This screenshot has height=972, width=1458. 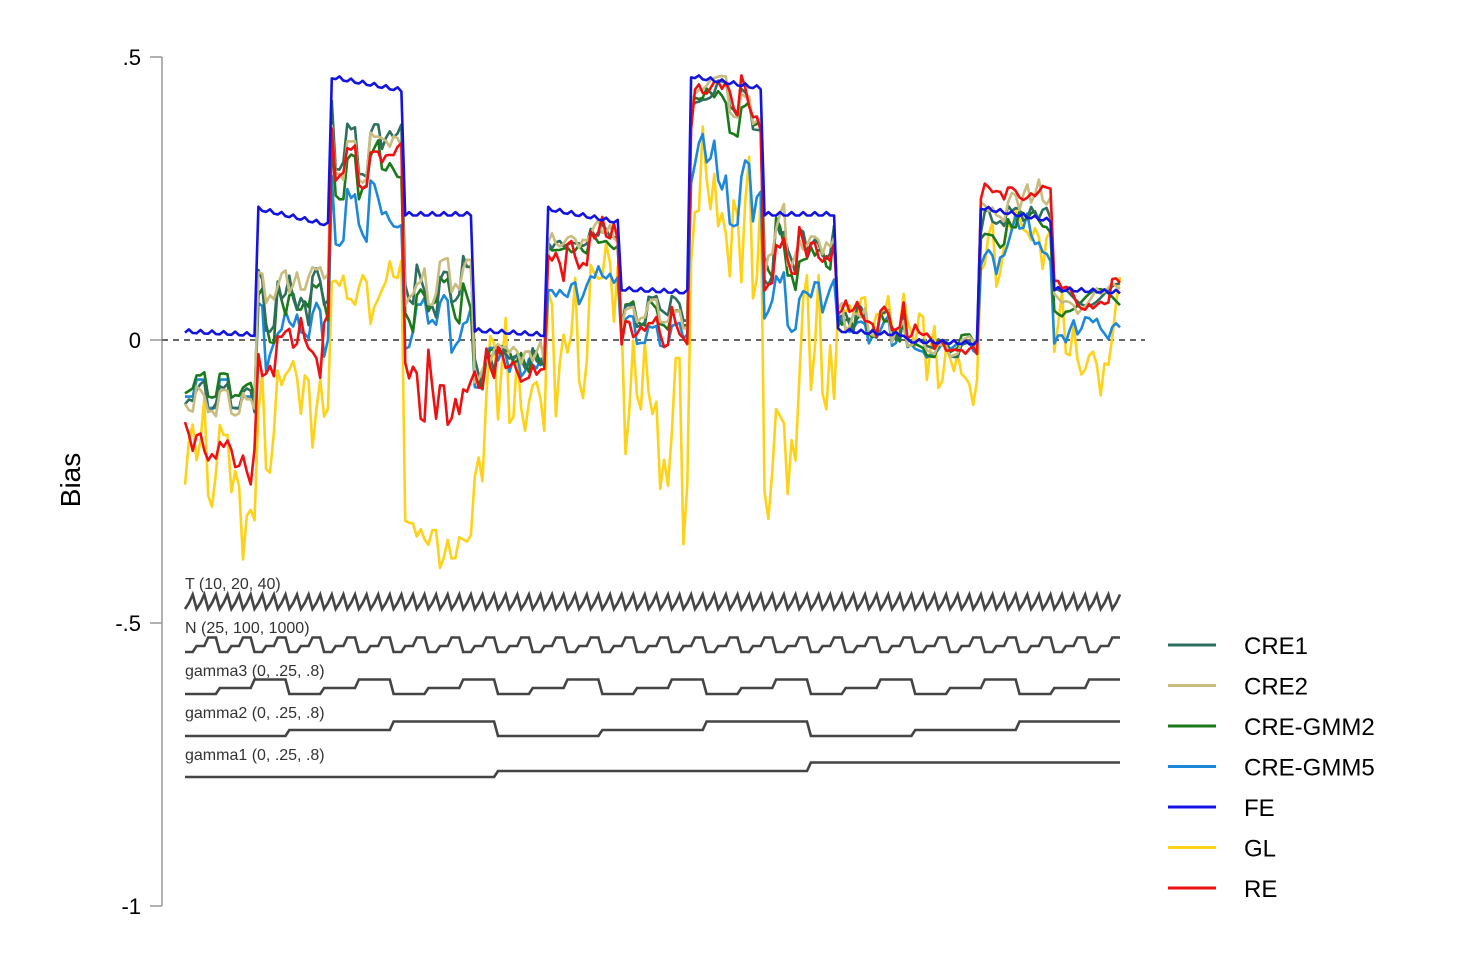 I want to click on indicator-label: gamma2 (0, .25, .8), so click(x=255, y=713).